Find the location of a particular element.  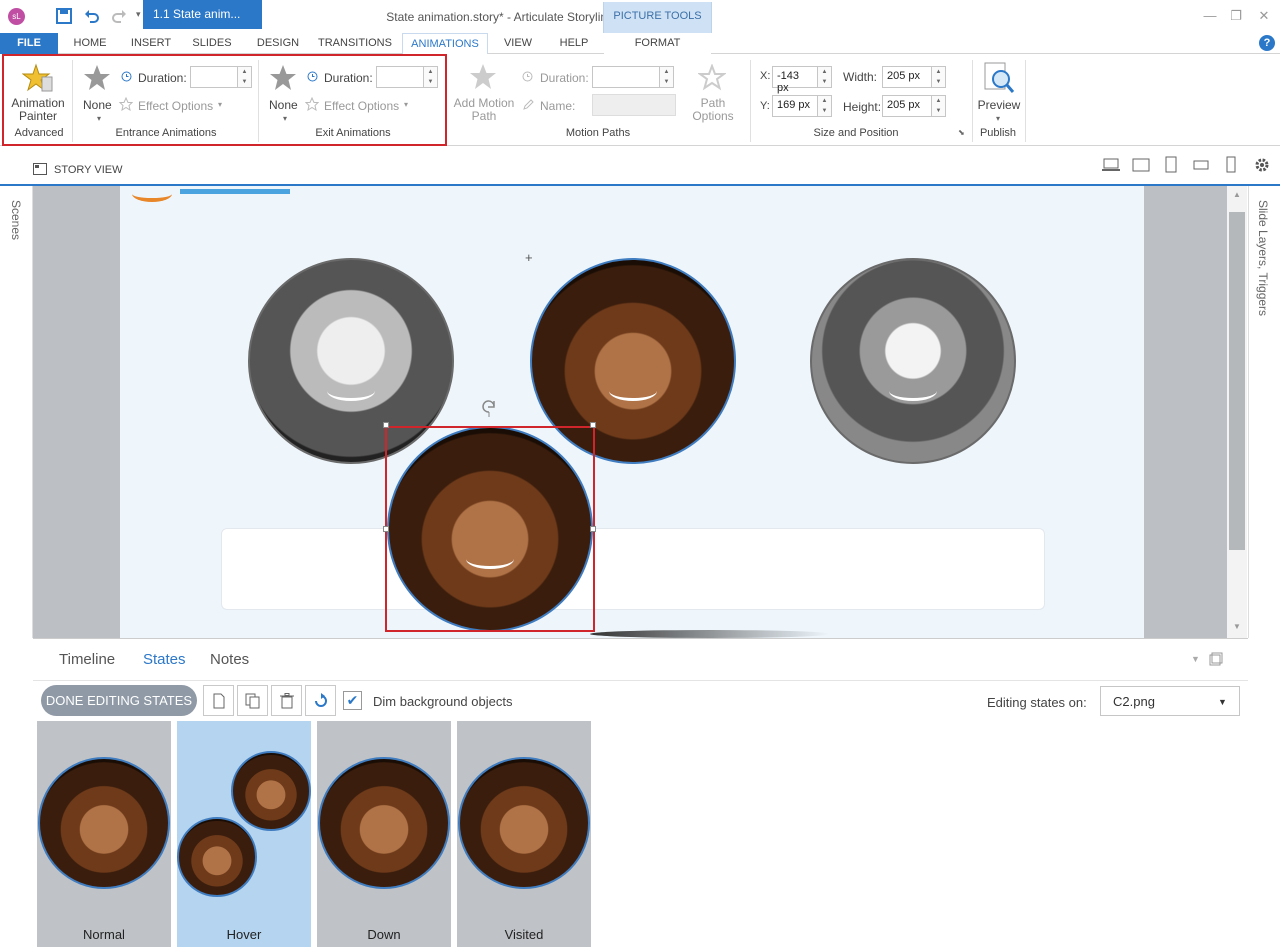

rotate-handle-icon is located at coordinates (489, 408).